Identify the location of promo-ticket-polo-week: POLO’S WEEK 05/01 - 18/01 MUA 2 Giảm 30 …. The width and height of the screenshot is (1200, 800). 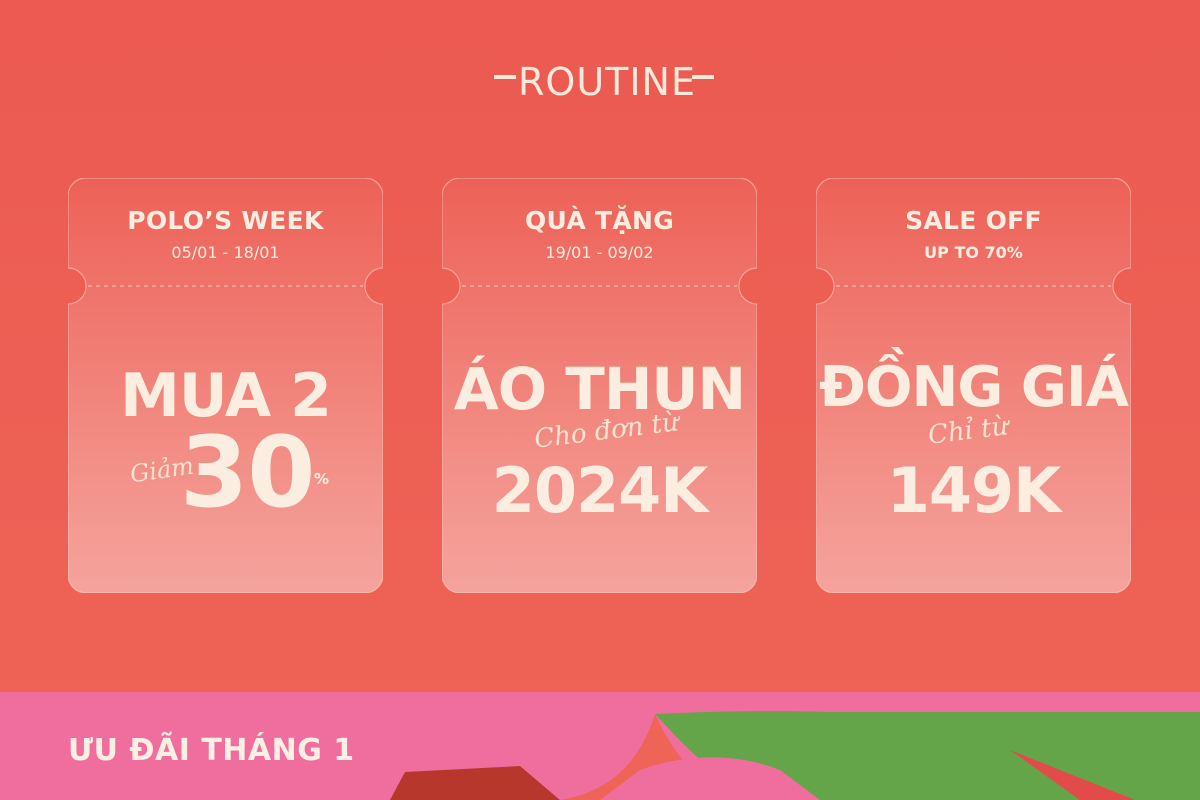
(225, 385).